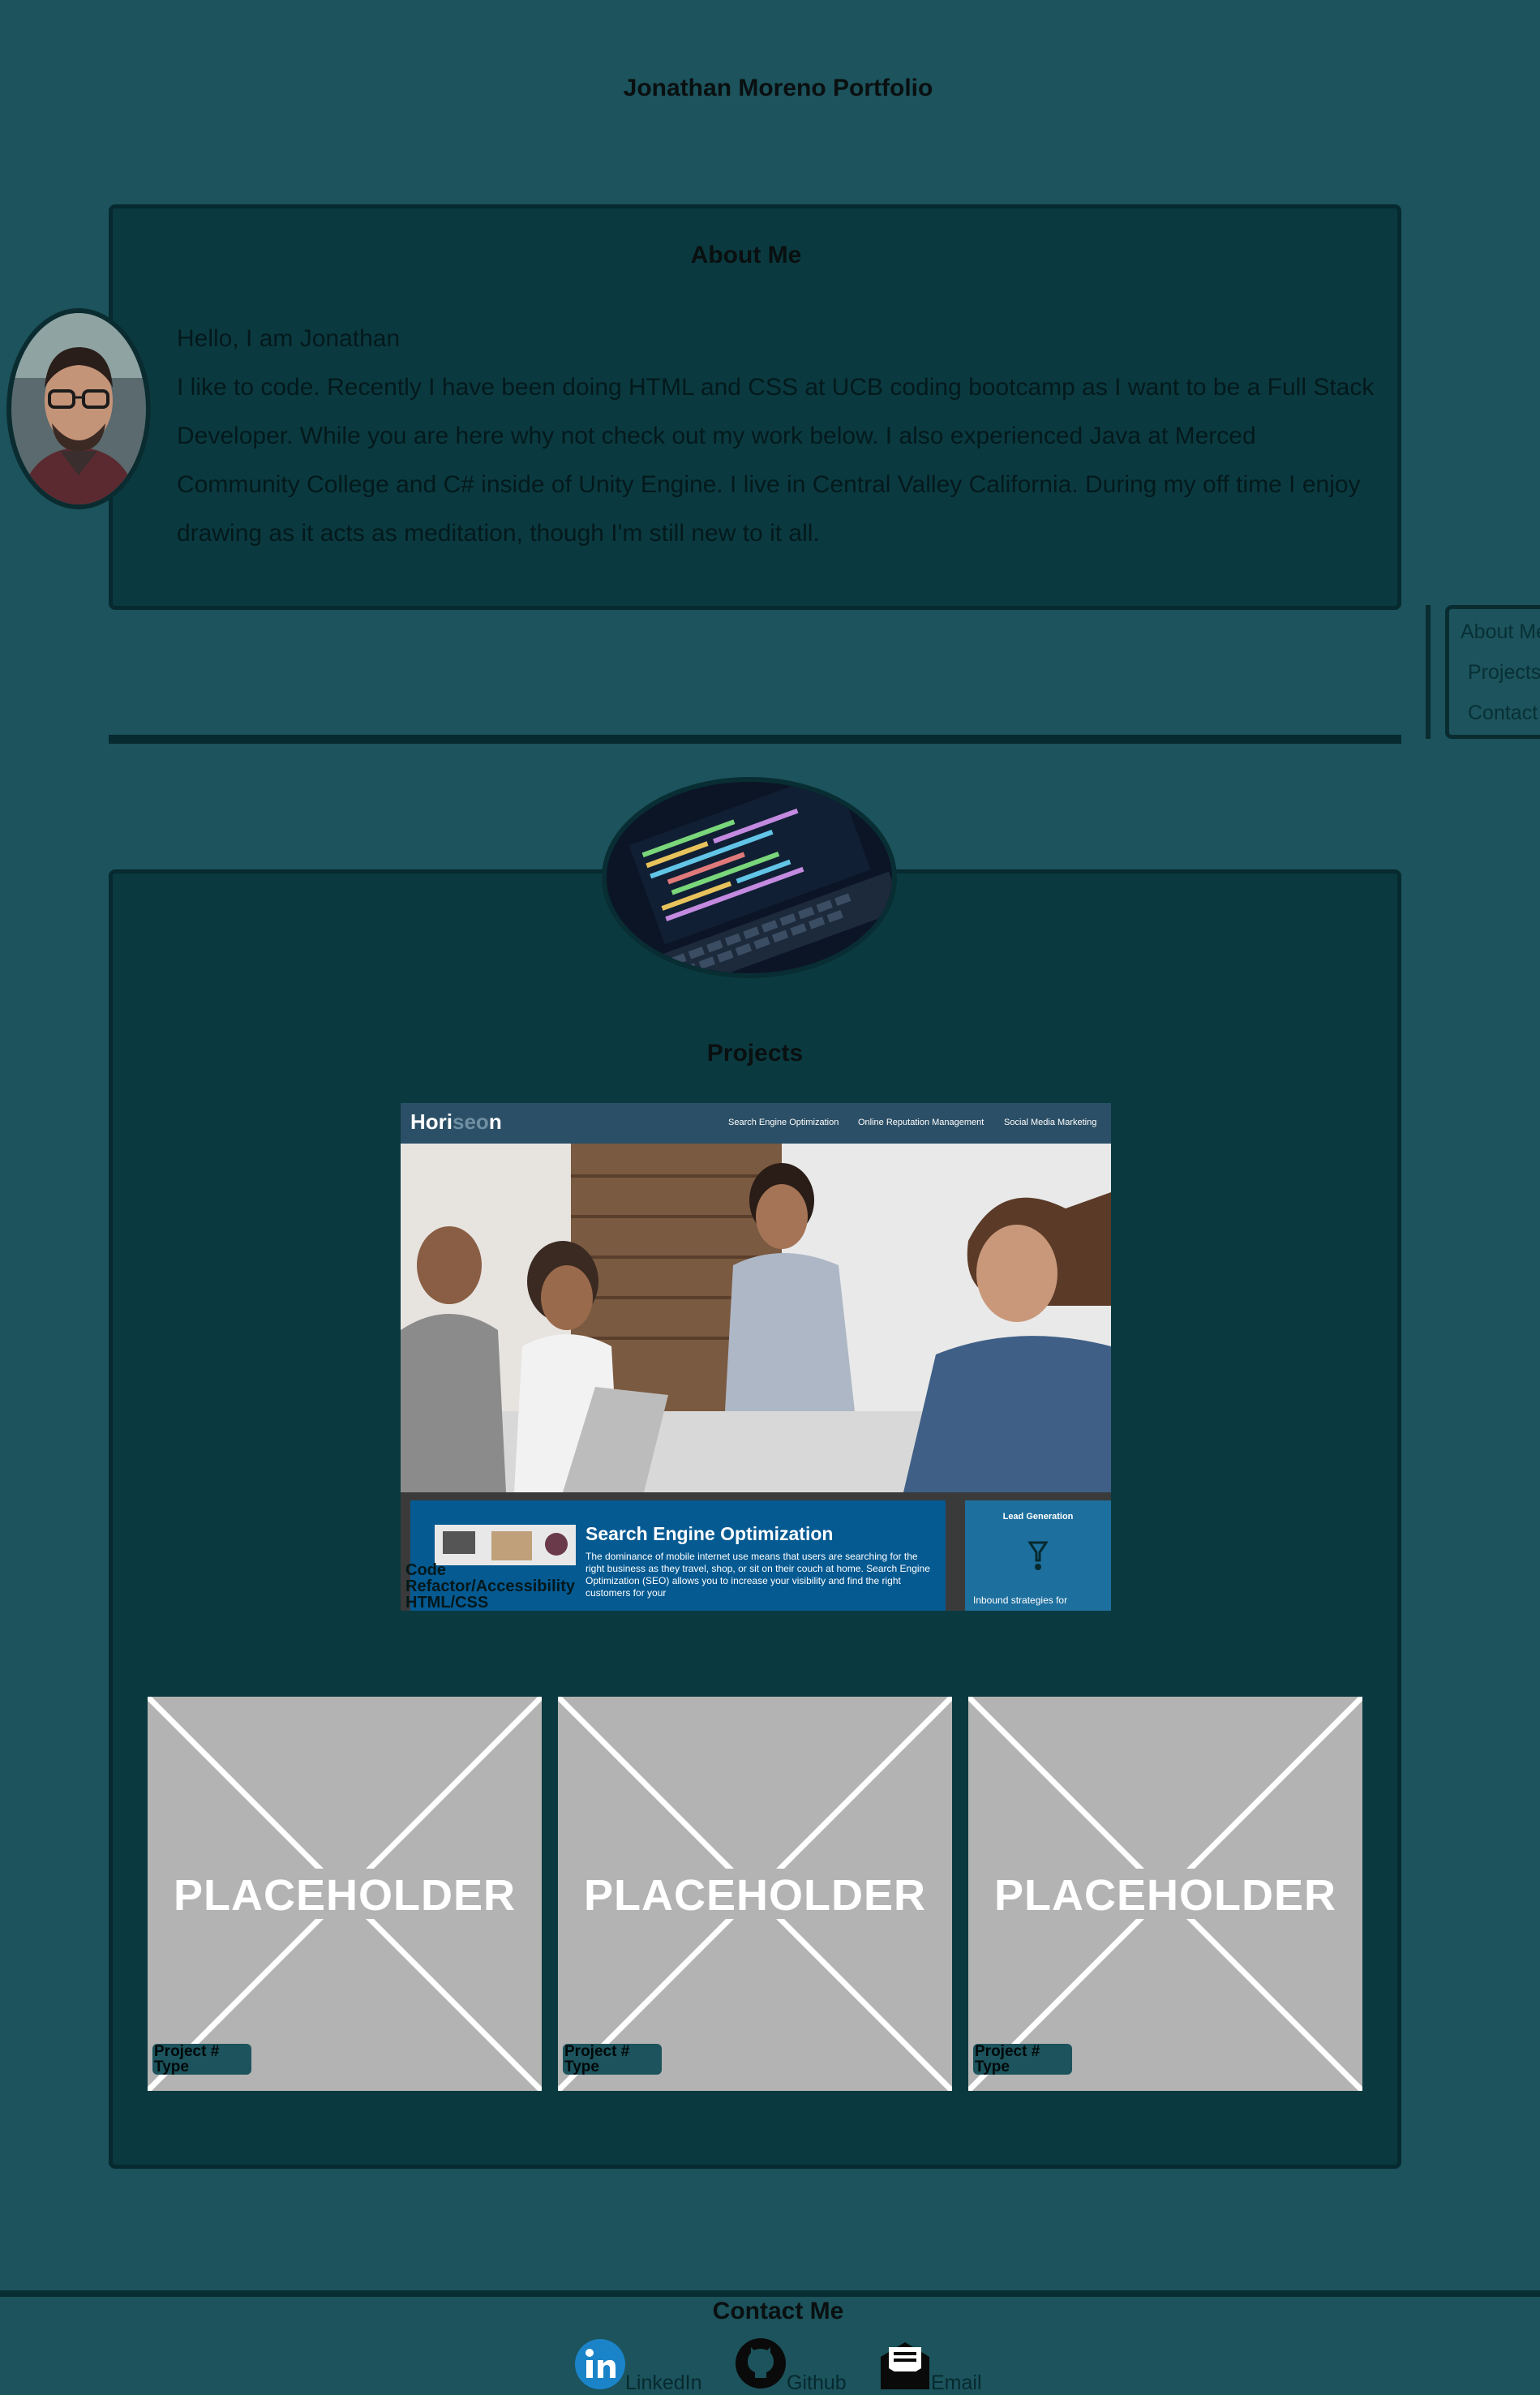 The image size is (1540, 2395). Describe the element at coordinates (600, 2364) in the screenshot. I see `linkedin-icon` at that location.